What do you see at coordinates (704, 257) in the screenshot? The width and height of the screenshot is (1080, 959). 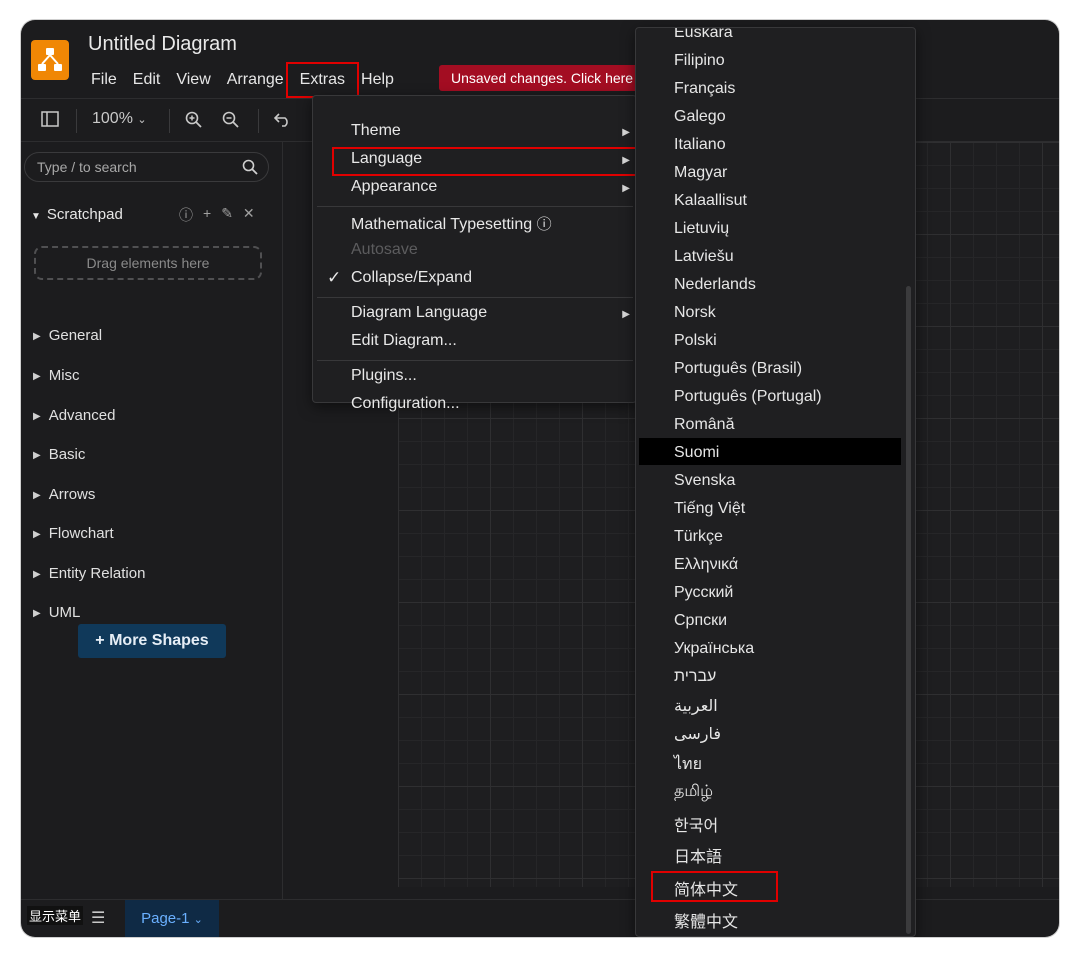 I see `lang-item: Latviešu` at bounding box center [704, 257].